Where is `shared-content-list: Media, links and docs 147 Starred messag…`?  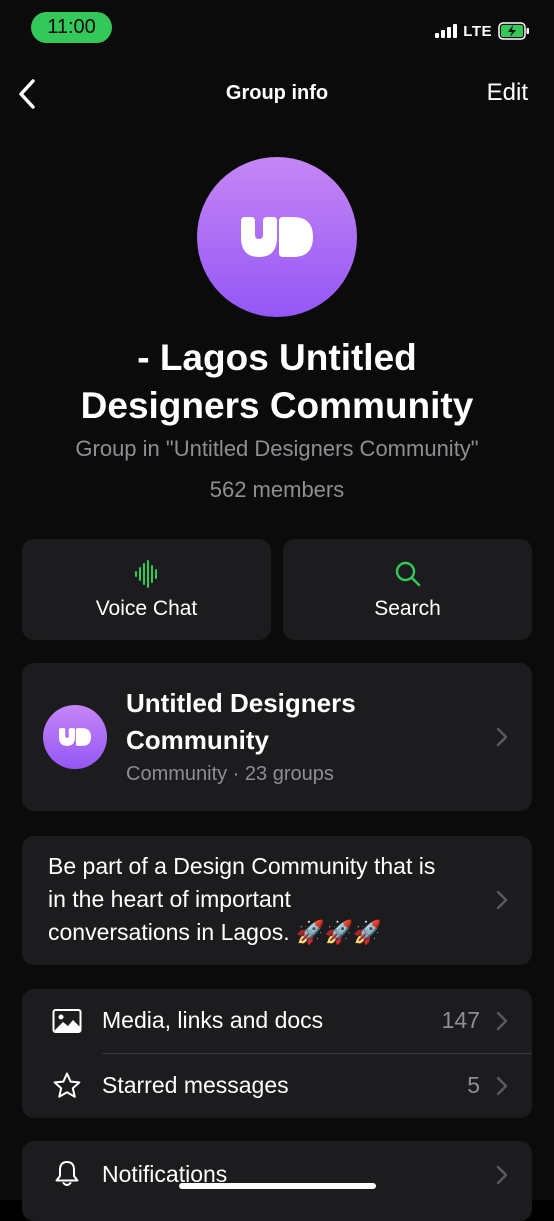 shared-content-list: Media, links and docs 147 Starred messag… is located at coordinates (277, 1053).